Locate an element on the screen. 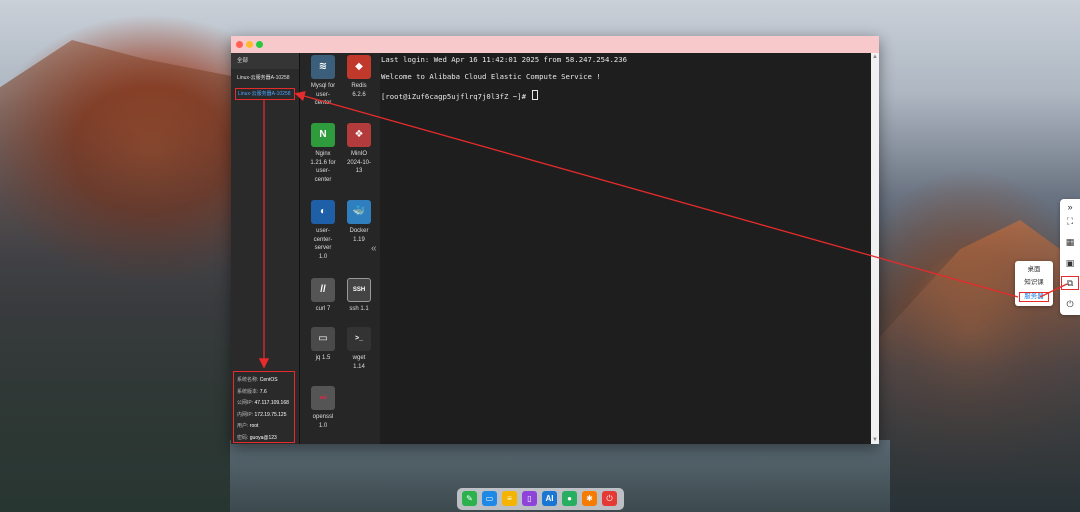 The width and height of the screenshot is (1080, 512). nginx-icon: N is located at coordinates (323, 135).